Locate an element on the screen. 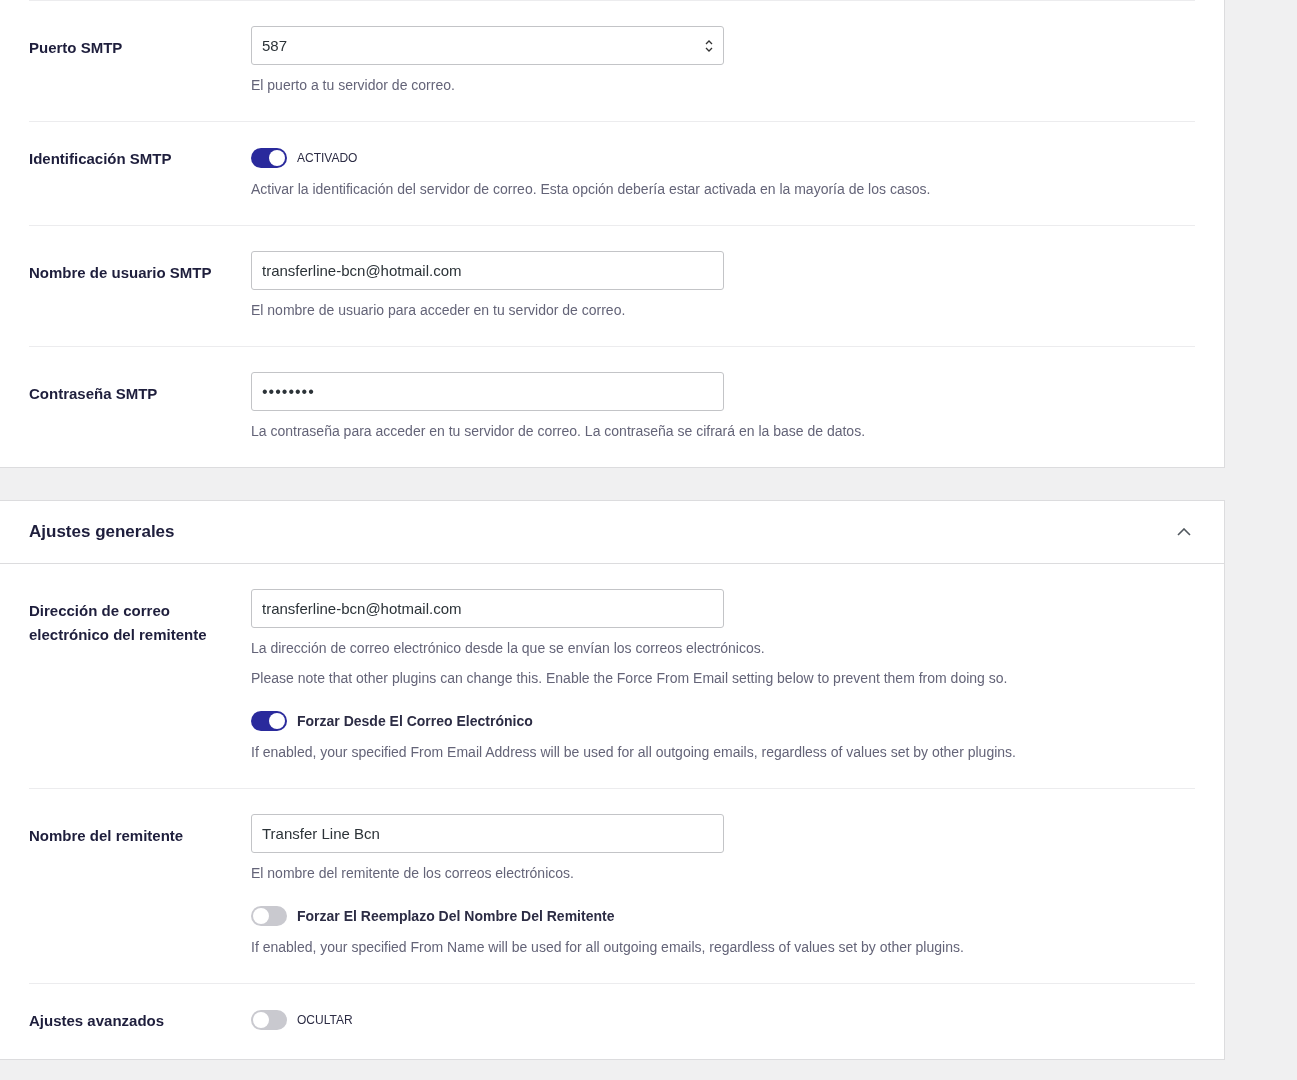 This screenshot has height=1080, width=1297. field-label: Nombre de usuario SMTP is located at coordinates (120, 272).